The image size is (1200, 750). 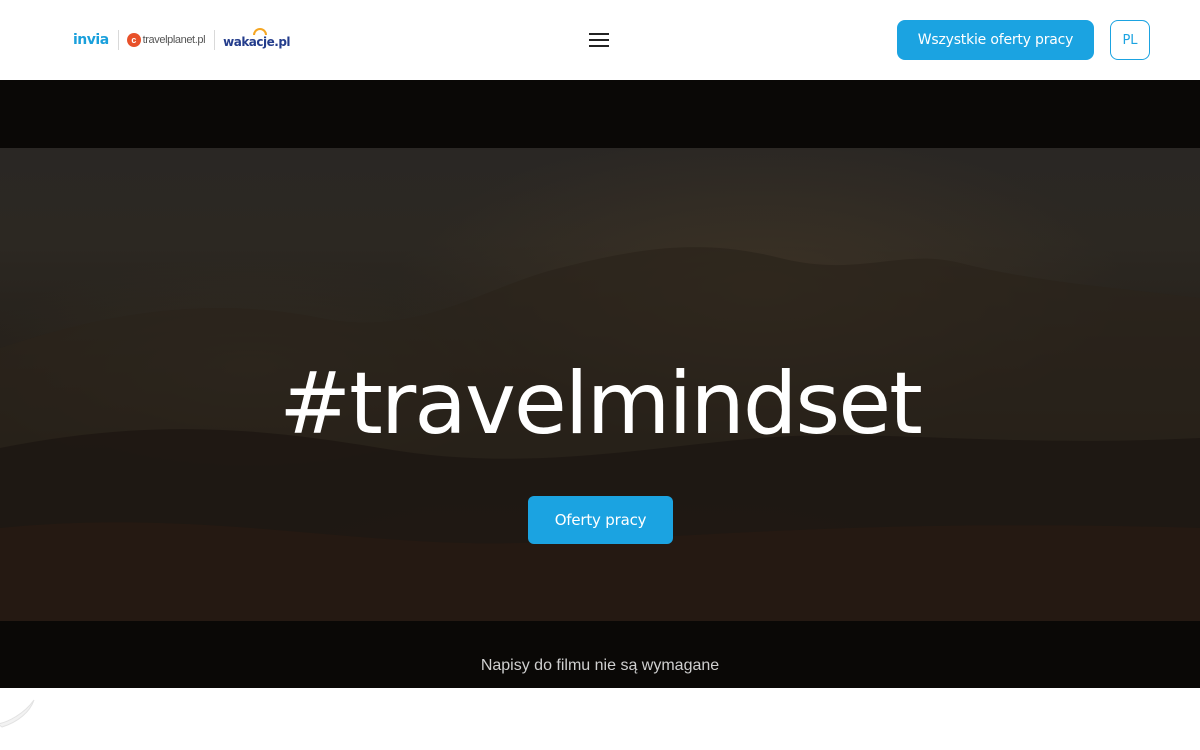 I want to click on sun-arc-icon, so click(x=260, y=31).